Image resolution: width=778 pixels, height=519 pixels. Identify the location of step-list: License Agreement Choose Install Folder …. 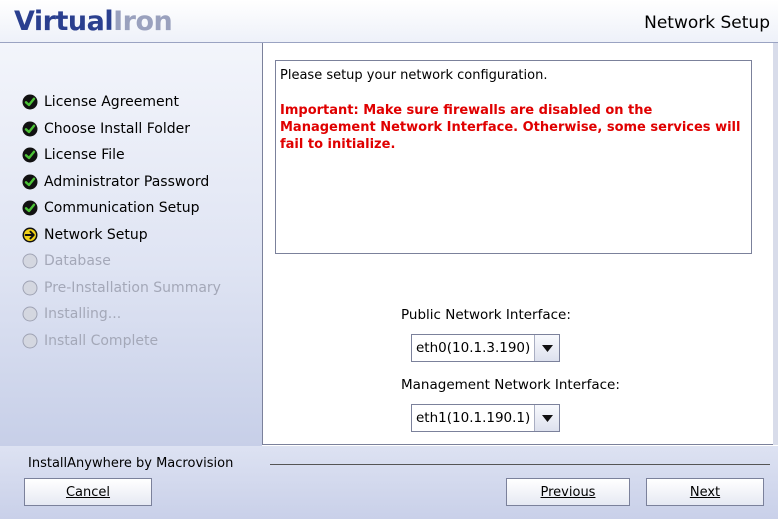
(121, 221).